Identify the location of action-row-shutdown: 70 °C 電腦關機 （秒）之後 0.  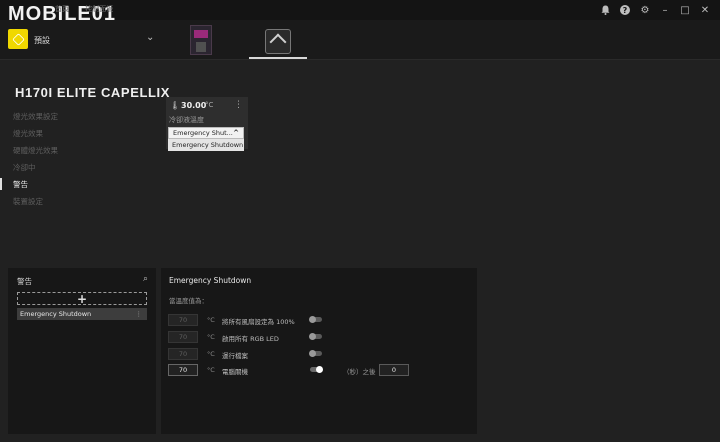
(318, 370).